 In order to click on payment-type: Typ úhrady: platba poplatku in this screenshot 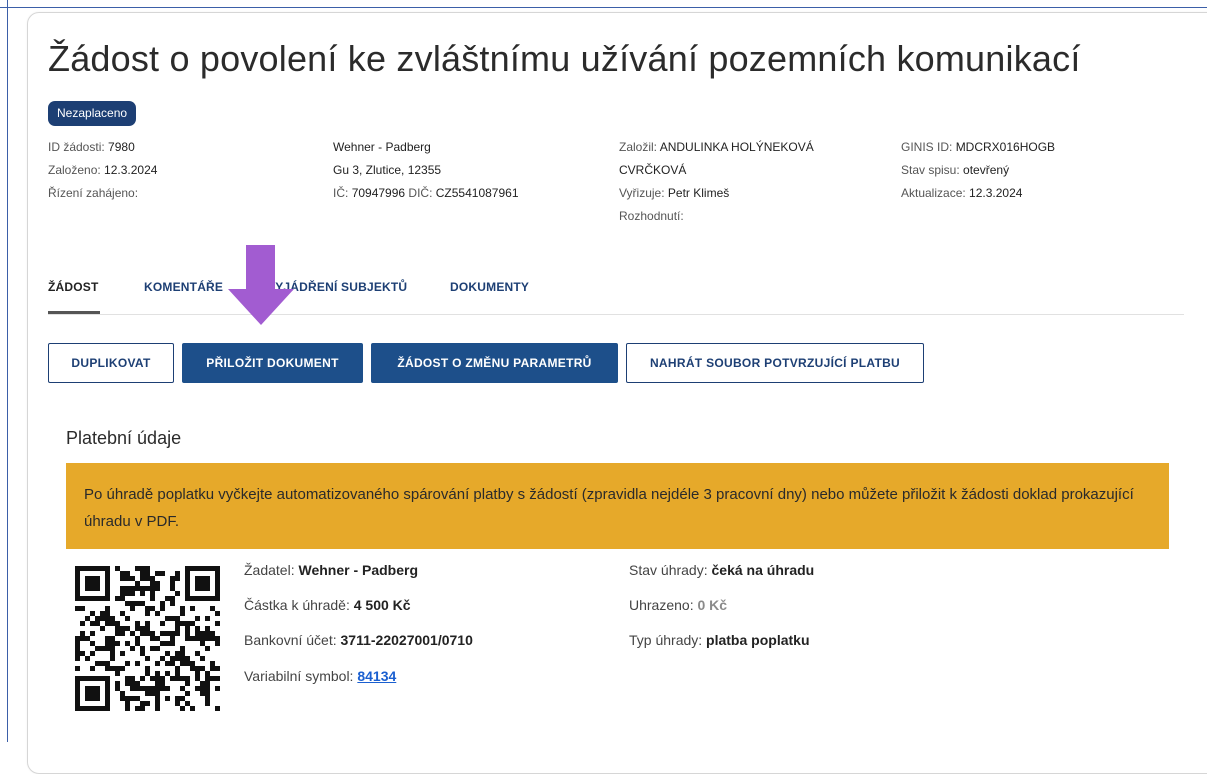, I will do `click(719, 640)`.